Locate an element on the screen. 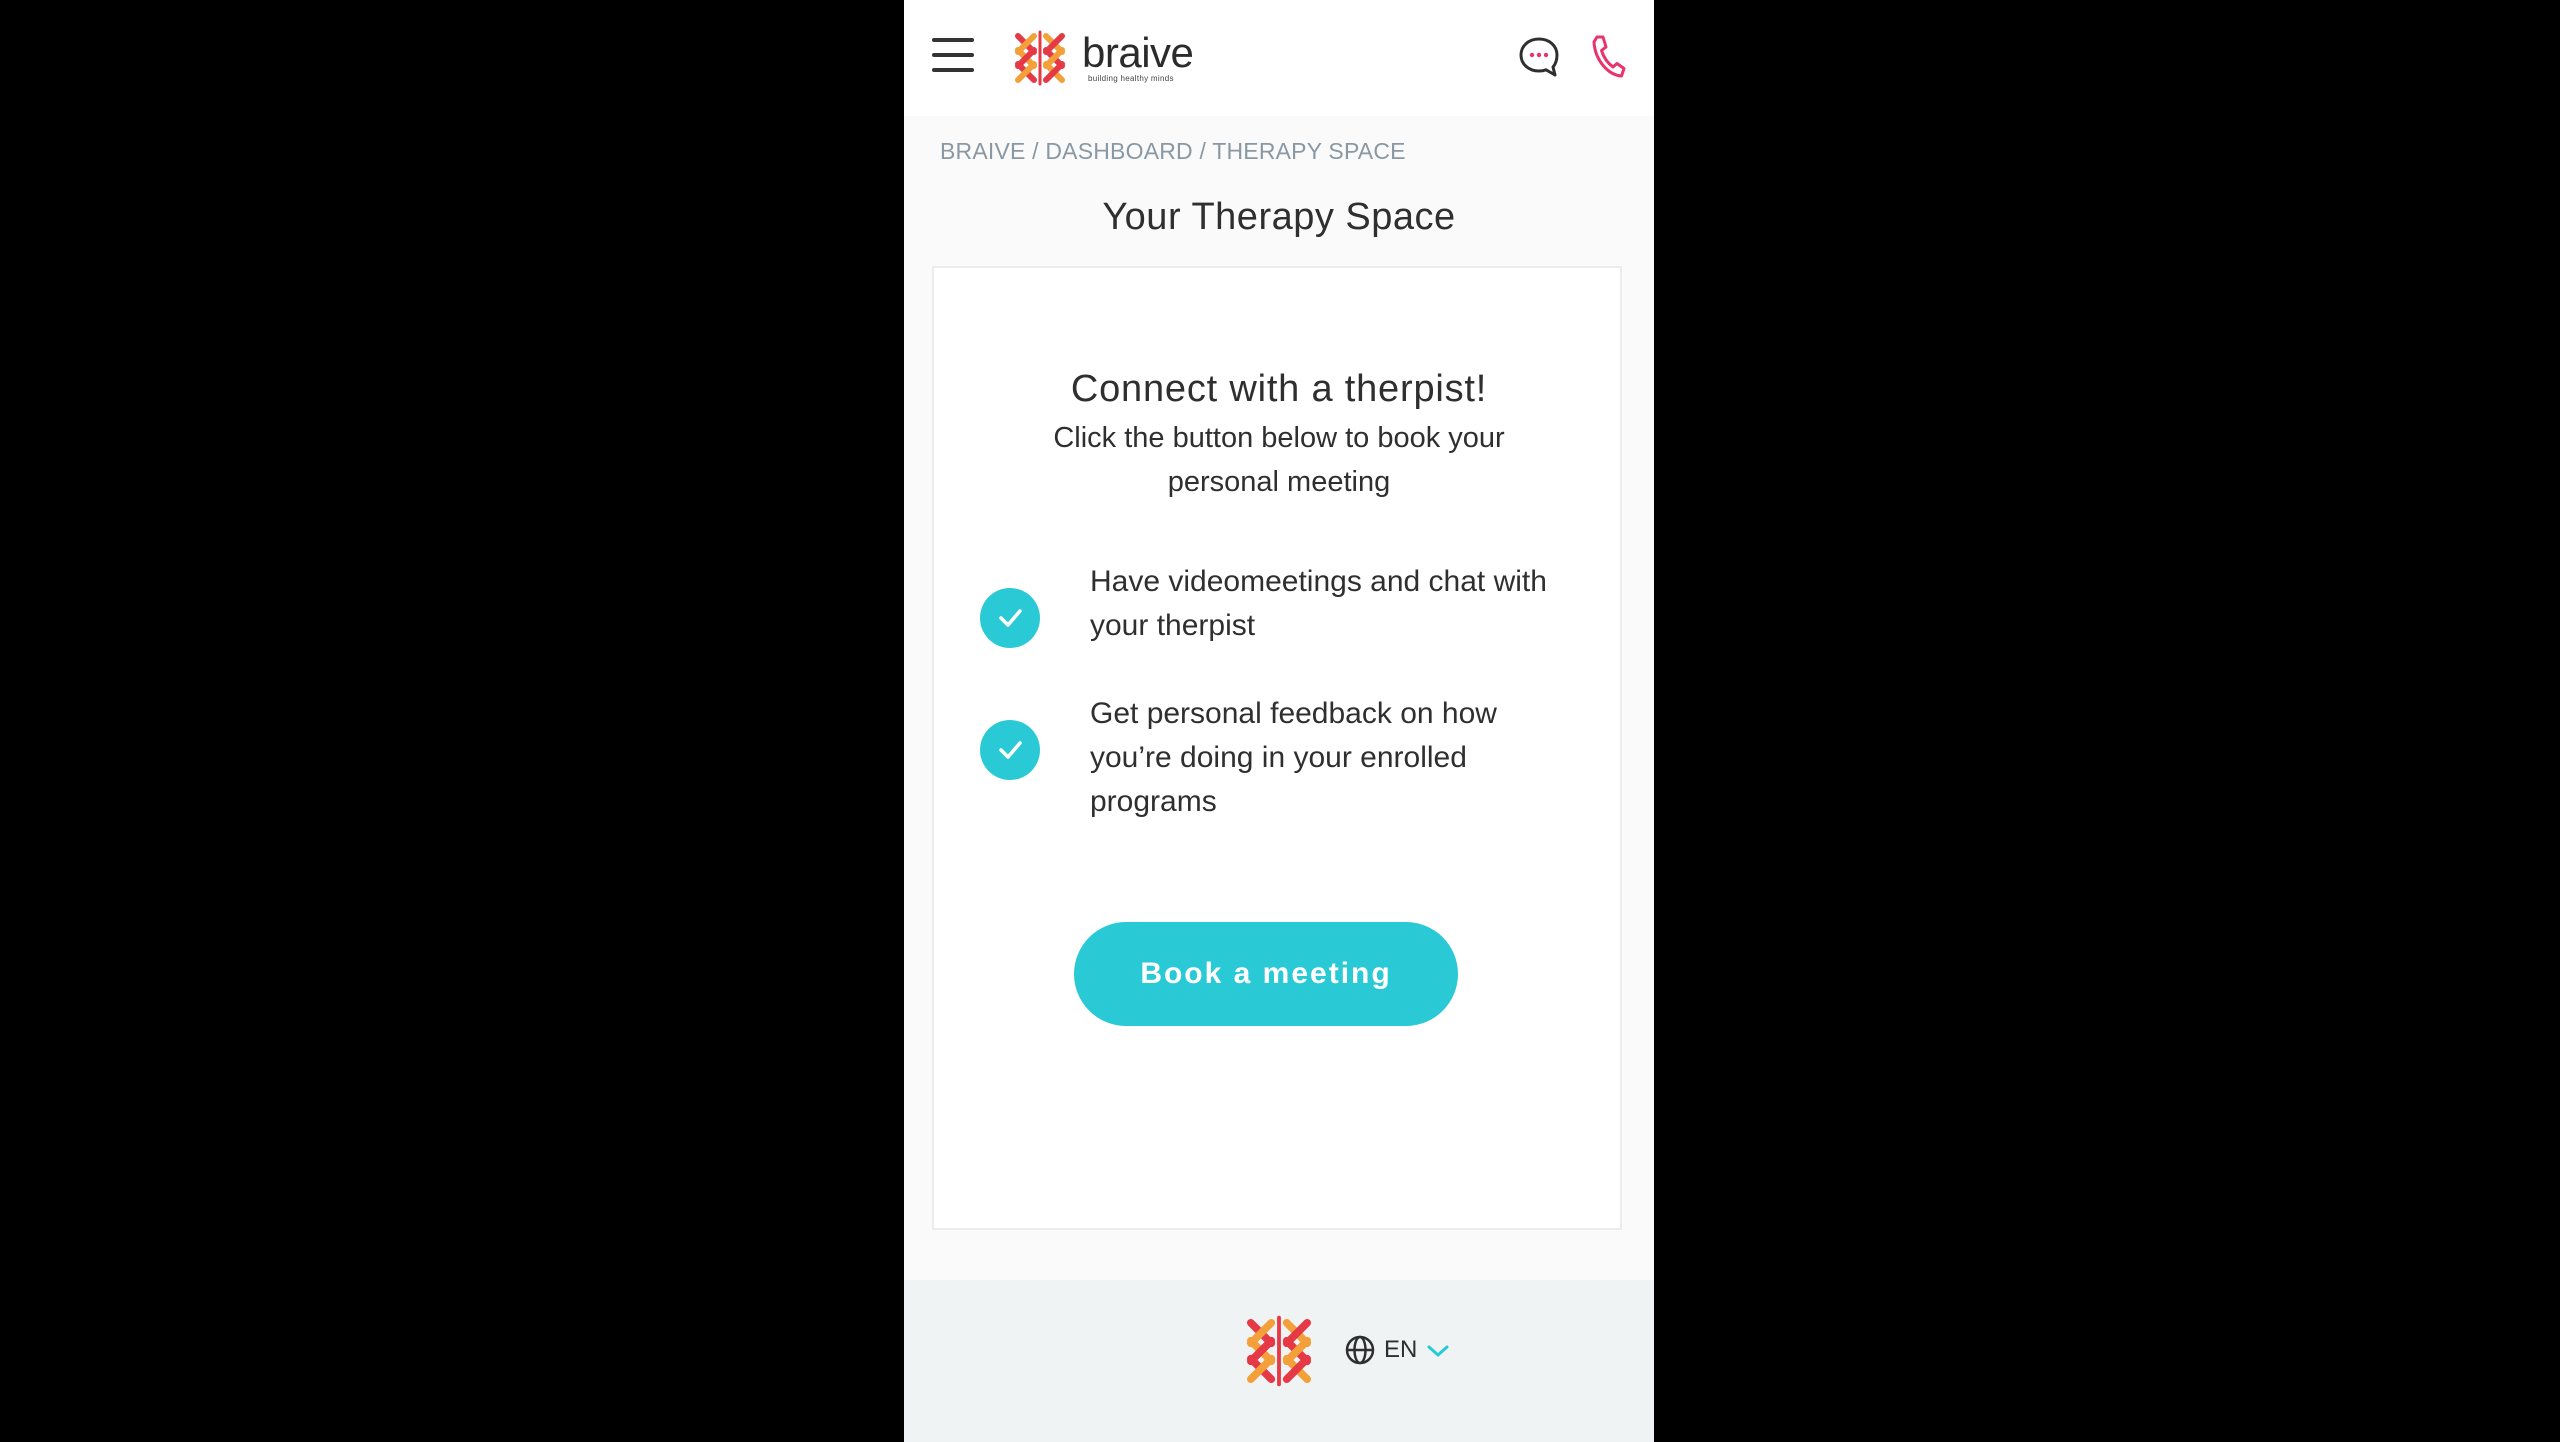 The width and height of the screenshot is (2560, 1442). page-title: Your Therapy Space is located at coordinates (1279, 217).